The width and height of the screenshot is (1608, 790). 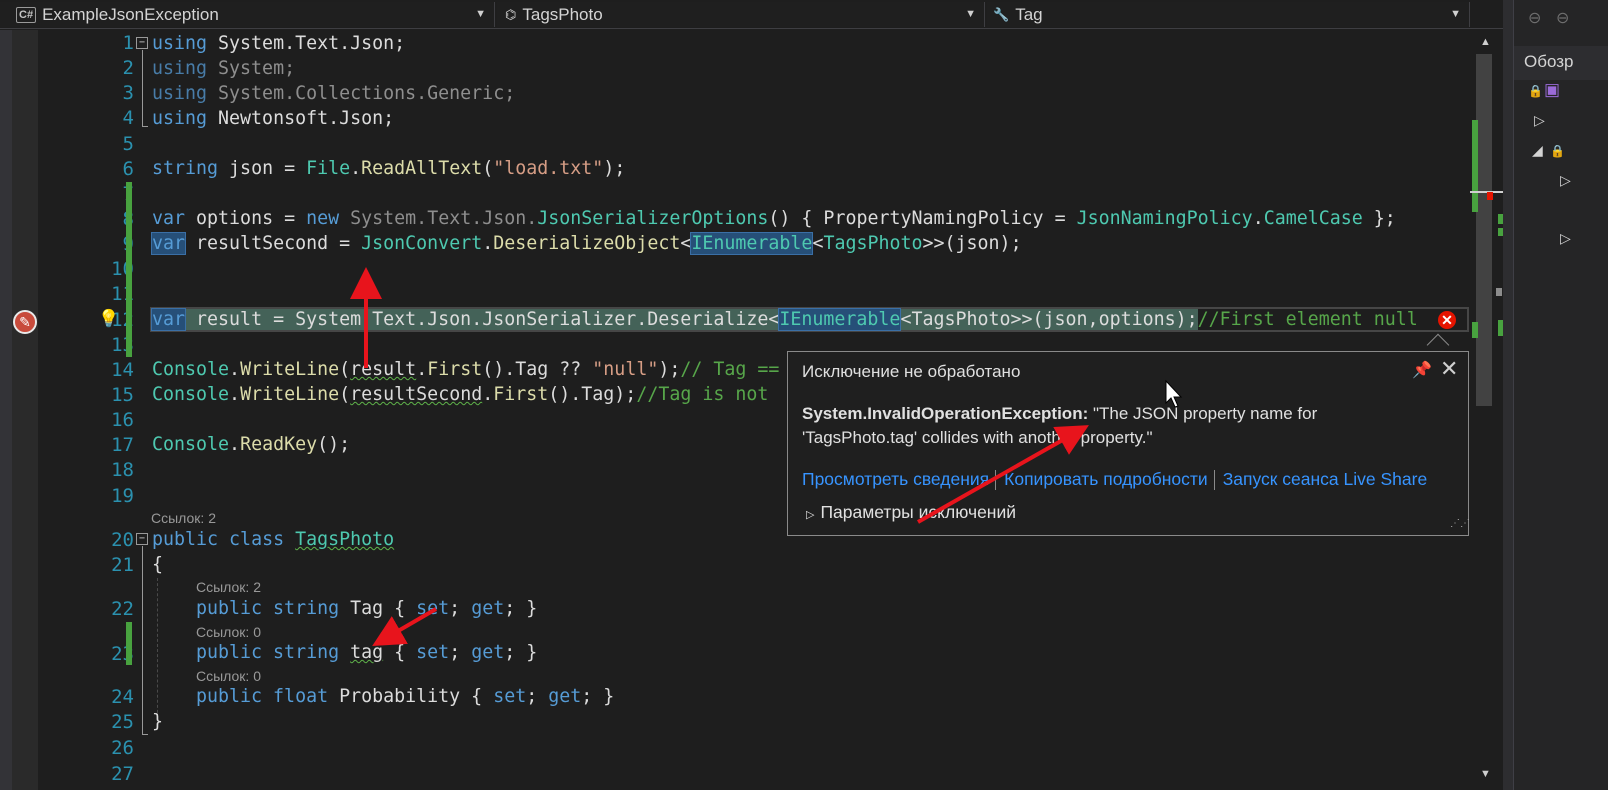 I want to click on member-dropdown-label: Tag, so click(x=1029, y=14).